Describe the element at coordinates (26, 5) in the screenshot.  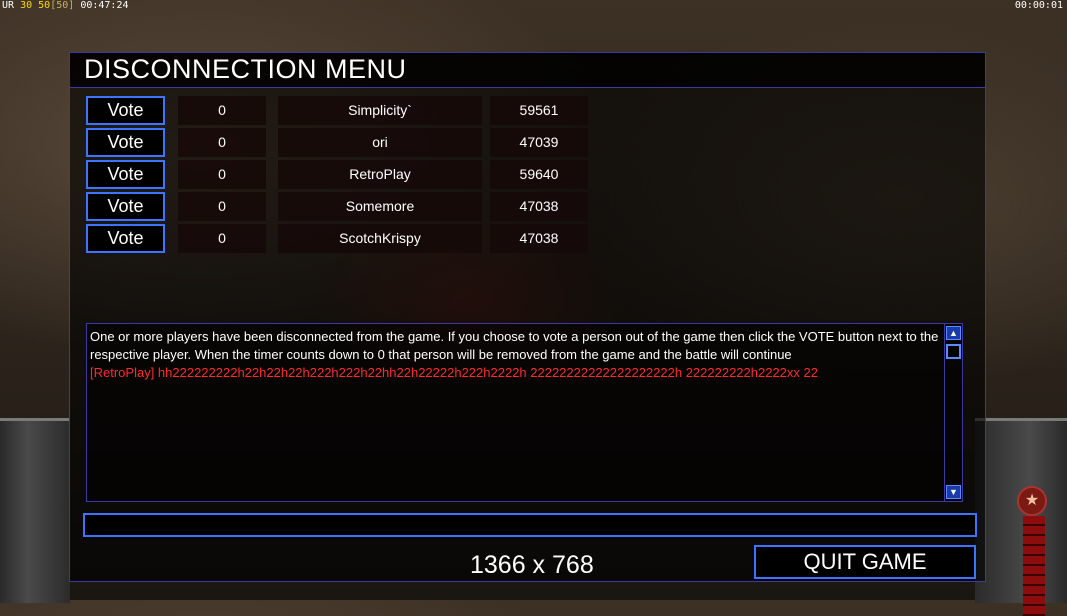
I see `hud-fps: 30` at that location.